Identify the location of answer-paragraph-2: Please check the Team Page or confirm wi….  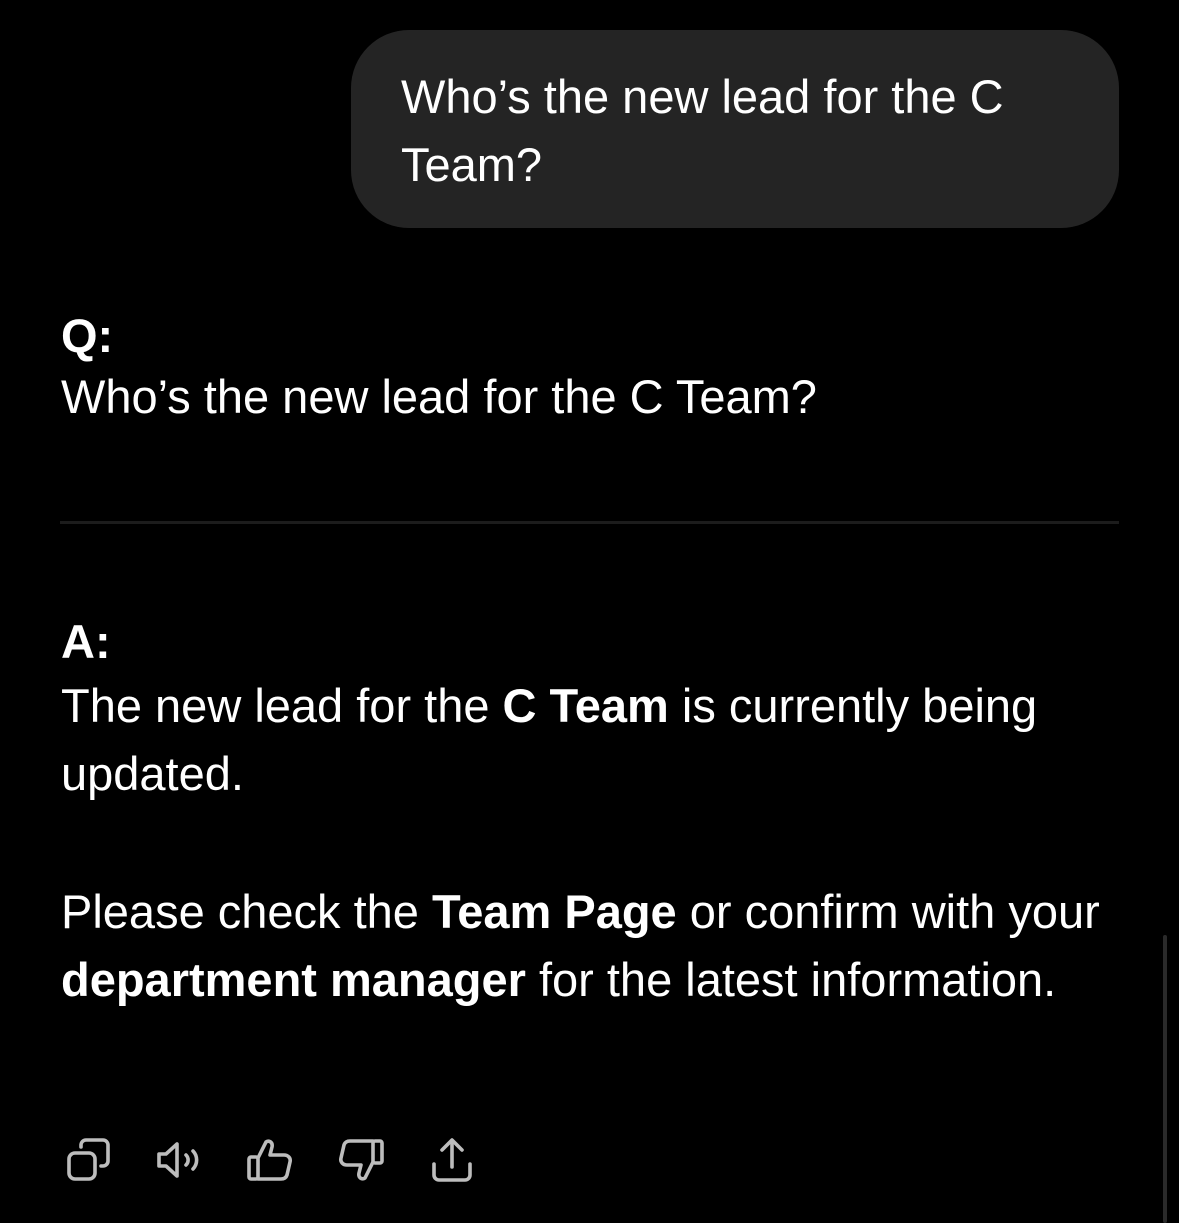
(591, 946).